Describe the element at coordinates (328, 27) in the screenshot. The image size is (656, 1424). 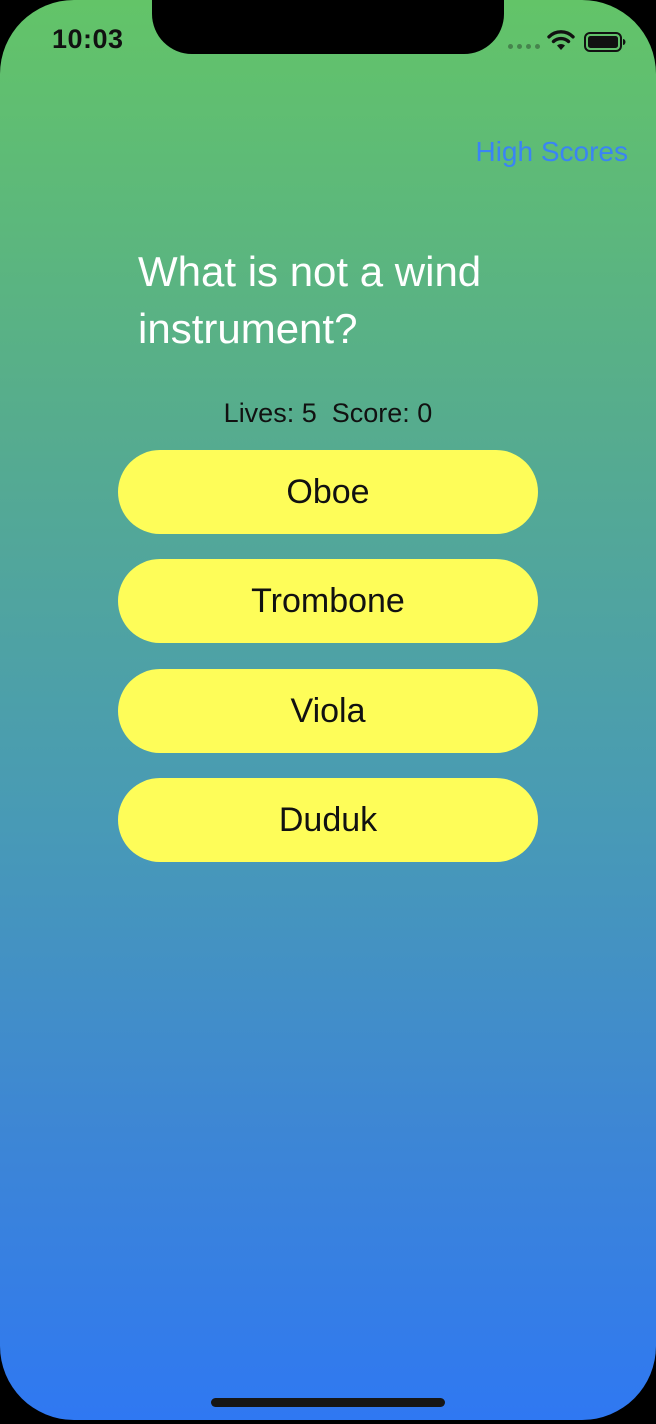
I see `notch` at that location.